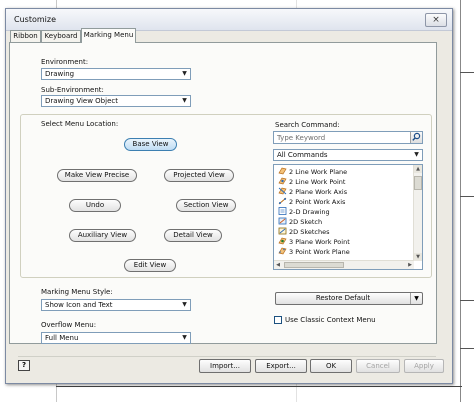 This screenshot has height=402, width=474. I want to click on menu-location-left-mid-button: Undo, so click(95, 205).